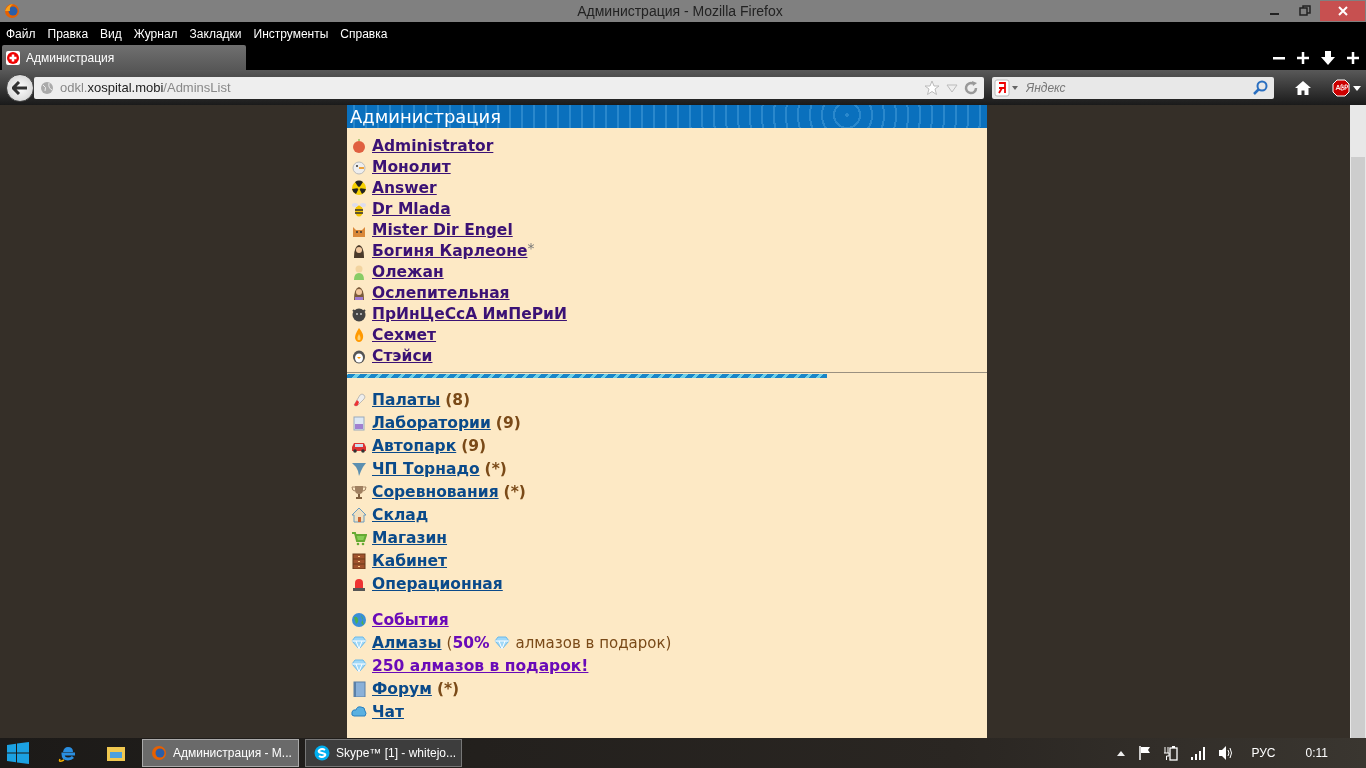 The width and height of the screenshot is (1366, 768). I want to click on asterisk-mark: *, so click(531, 248).